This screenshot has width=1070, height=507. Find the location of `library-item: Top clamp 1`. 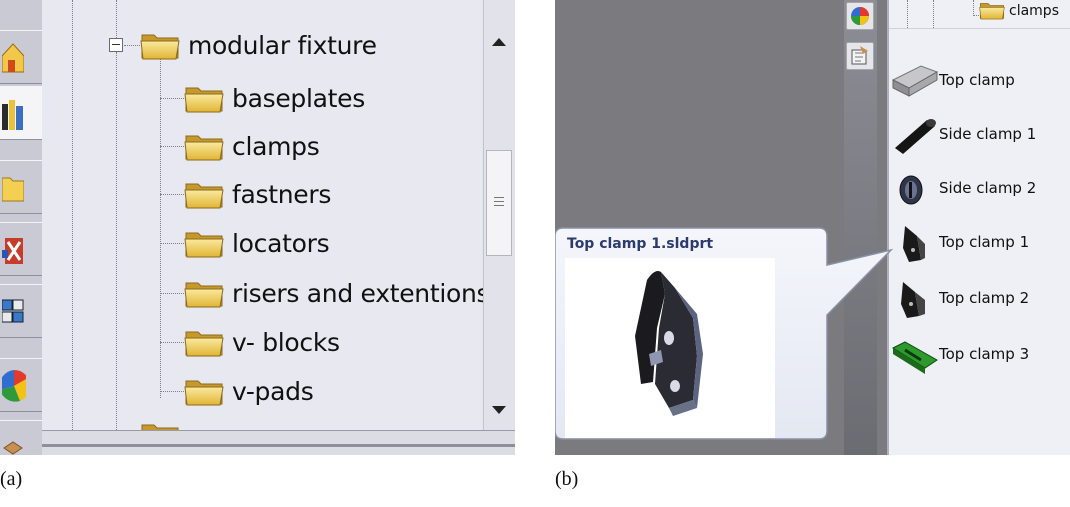

library-item: Top clamp 1 is located at coordinates (979, 244).